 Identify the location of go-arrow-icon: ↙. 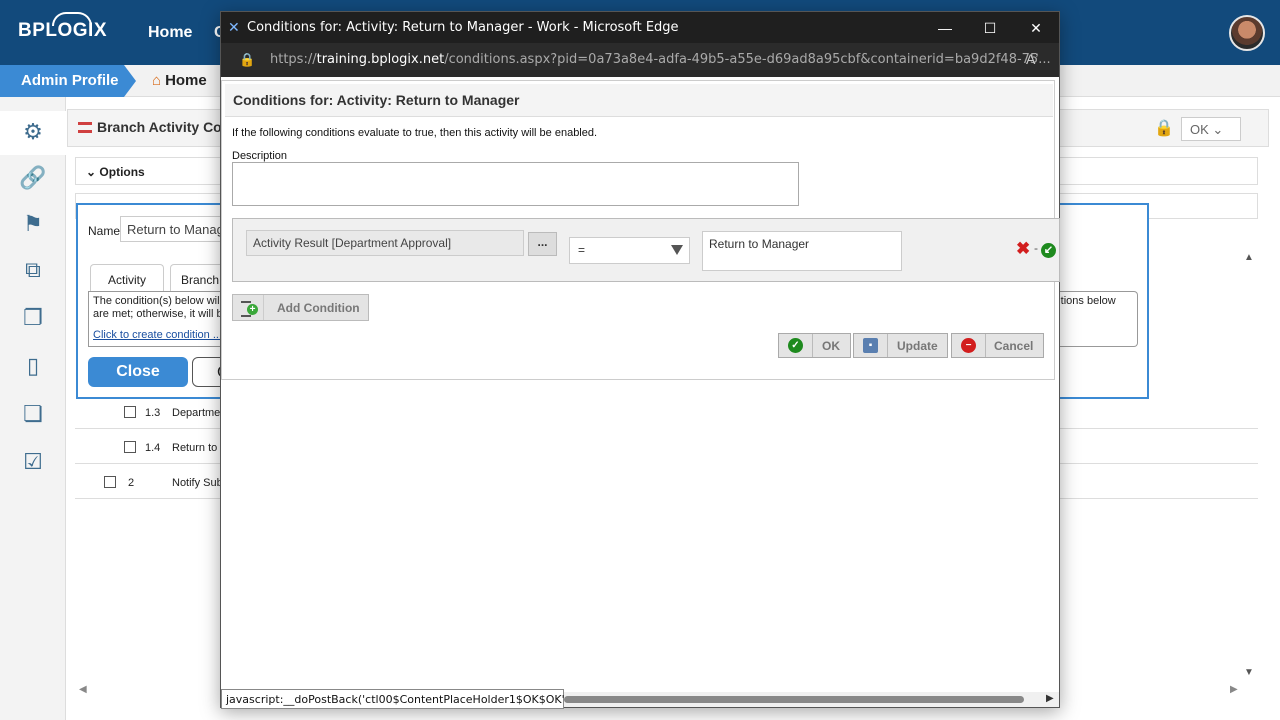
(1048, 250).